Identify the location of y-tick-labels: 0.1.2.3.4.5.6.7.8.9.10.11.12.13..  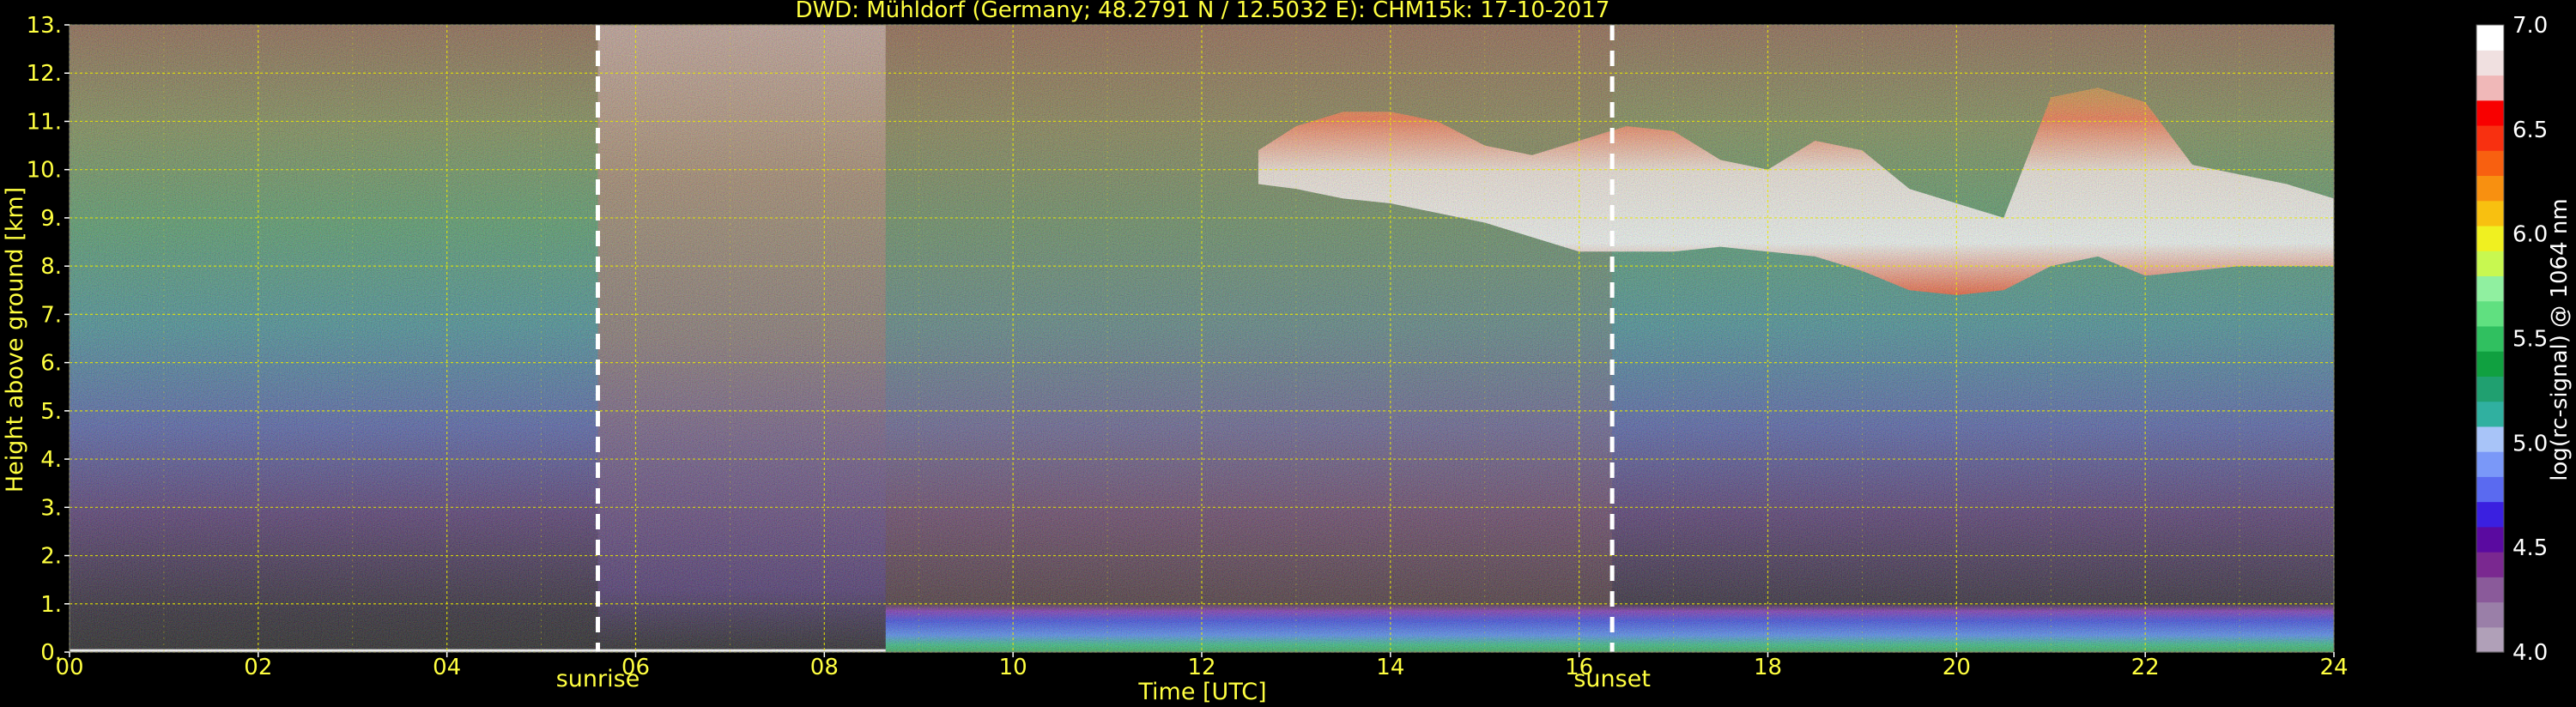
(48, 339).